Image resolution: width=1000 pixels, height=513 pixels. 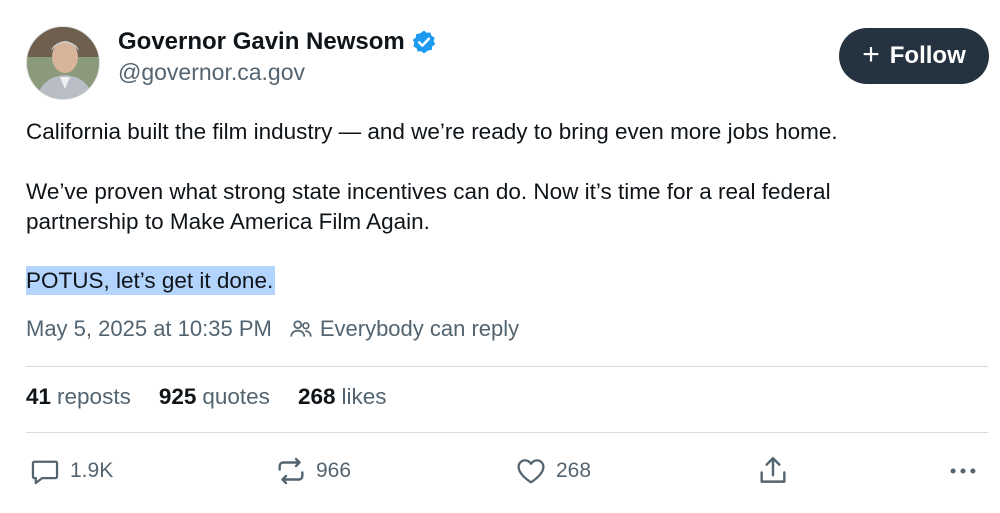 What do you see at coordinates (211, 72) in the screenshot?
I see `handle: @governor.ca.gov` at bounding box center [211, 72].